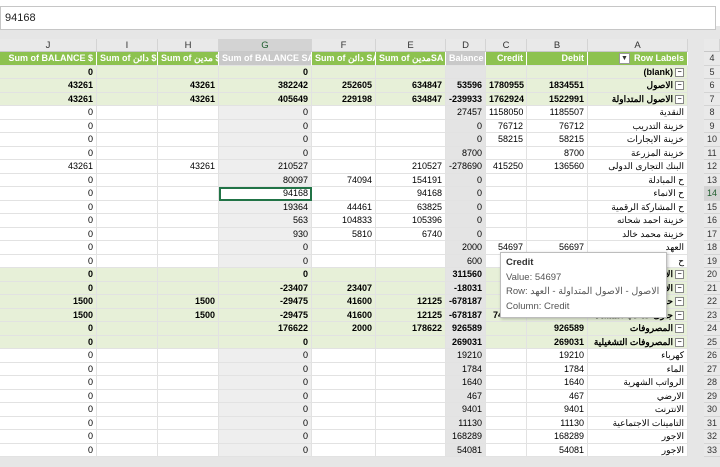 This screenshot has width=720, height=467. What do you see at coordinates (638, 99) in the screenshot?
I see `pivot-cell: الاصول المتداولة −` at bounding box center [638, 99].